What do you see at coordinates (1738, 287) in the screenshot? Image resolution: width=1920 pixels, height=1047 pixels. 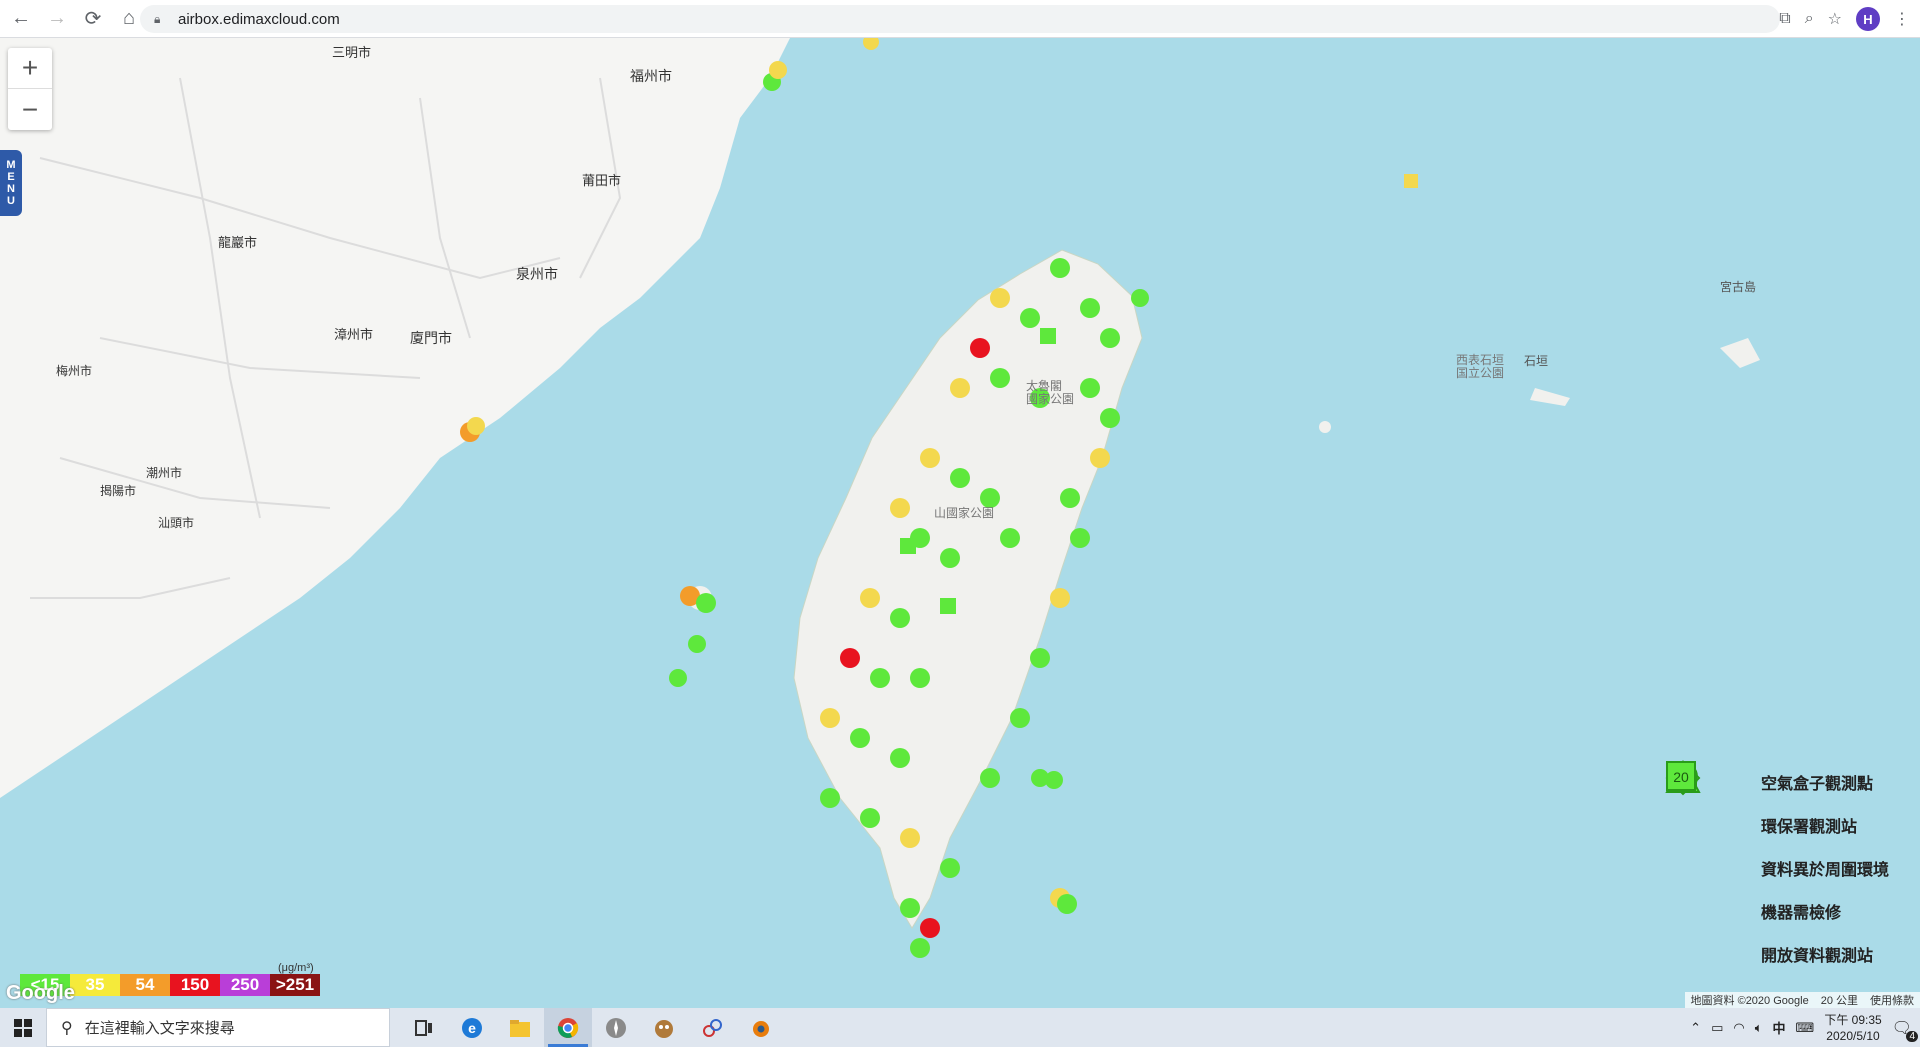 I see `place-label-miyako: 宮古島` at bounding box center [1738, 287].